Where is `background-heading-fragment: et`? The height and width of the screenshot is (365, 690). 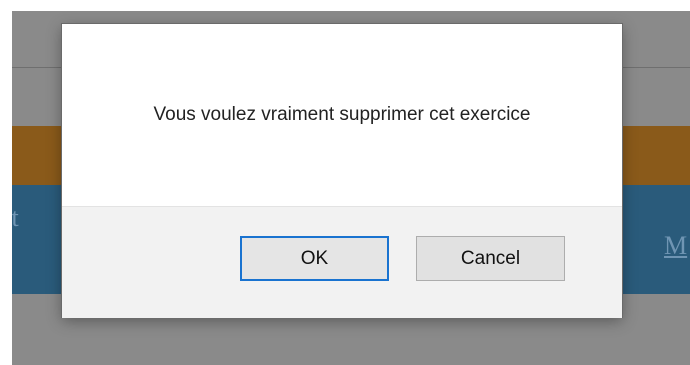 background-heading-fragment: et is located at coordinates (15, 217).